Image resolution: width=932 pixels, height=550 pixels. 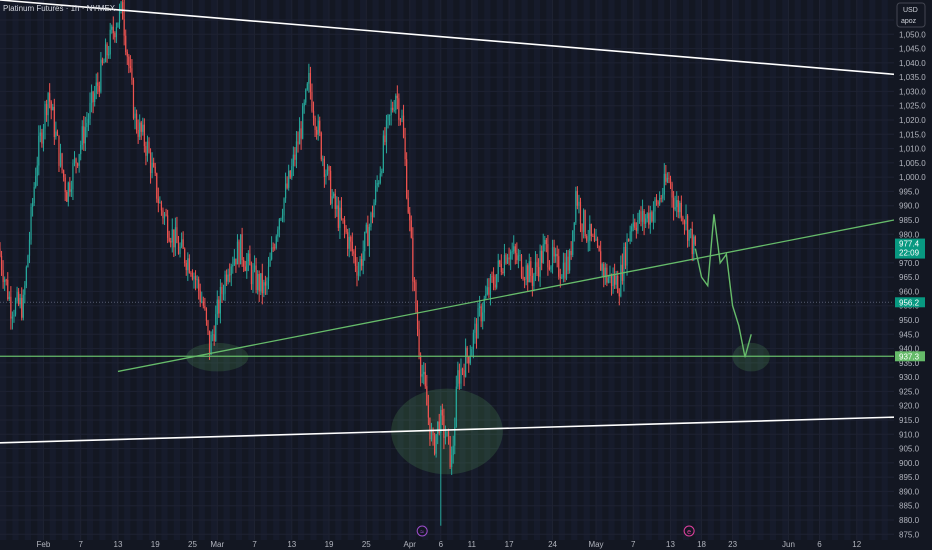 What do you see at coordinates (909, 434) in the screenshot?
I see `y-tick-label: 910.0` at bounding box center [909, 434].